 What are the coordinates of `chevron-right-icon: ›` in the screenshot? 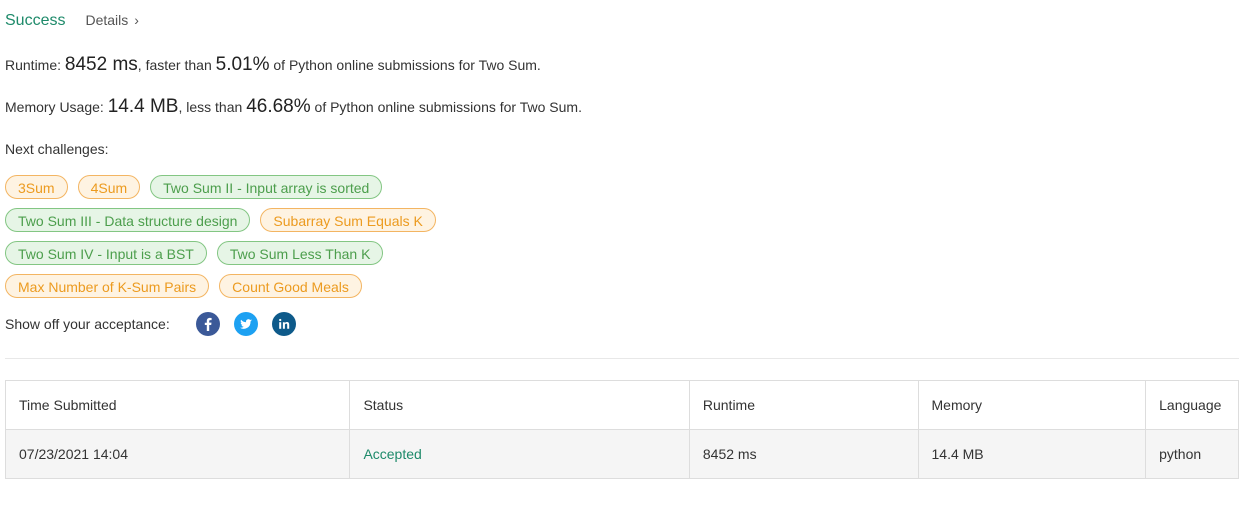 It's located at (136, 20).